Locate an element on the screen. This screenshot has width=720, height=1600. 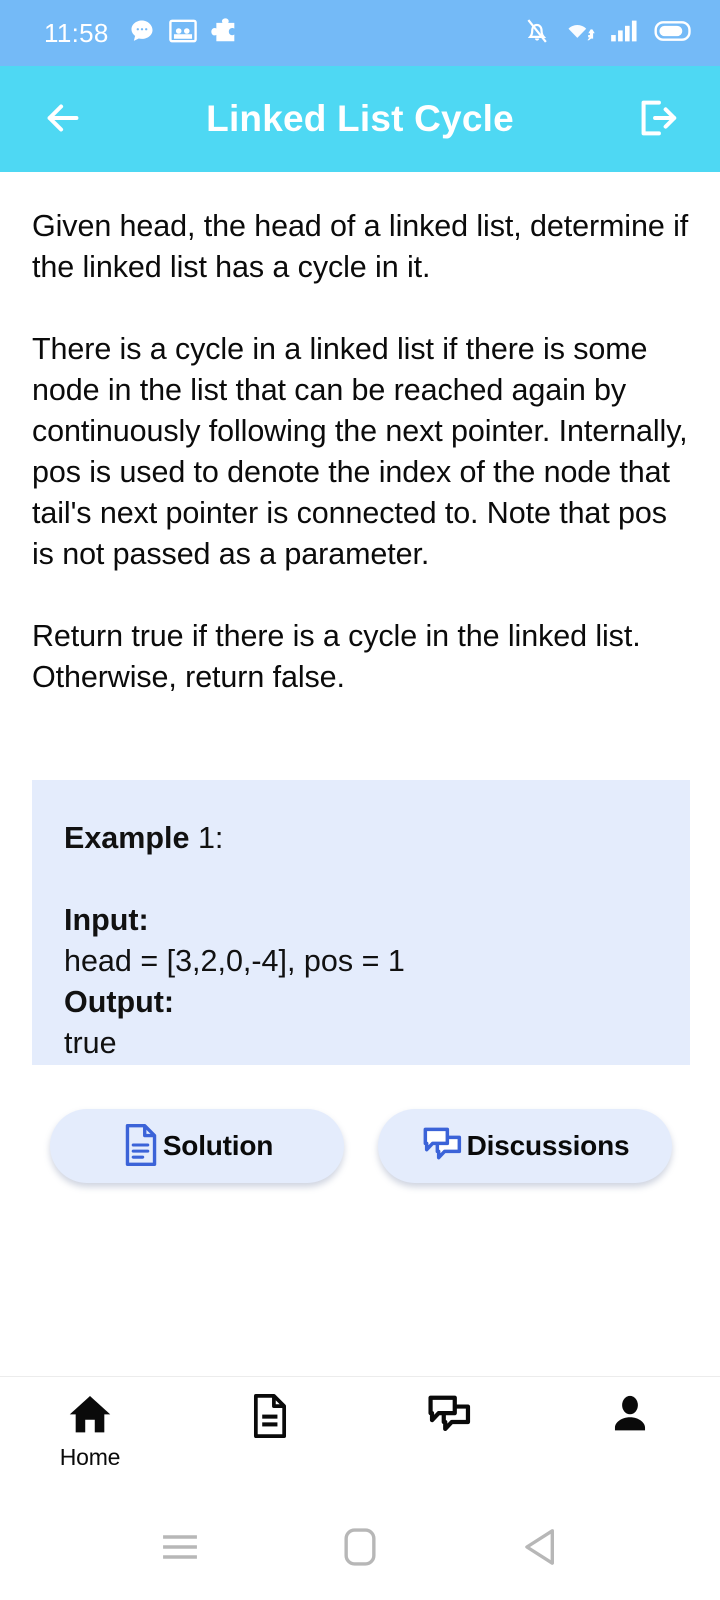
logout-button is located at coordinates (657, 119).